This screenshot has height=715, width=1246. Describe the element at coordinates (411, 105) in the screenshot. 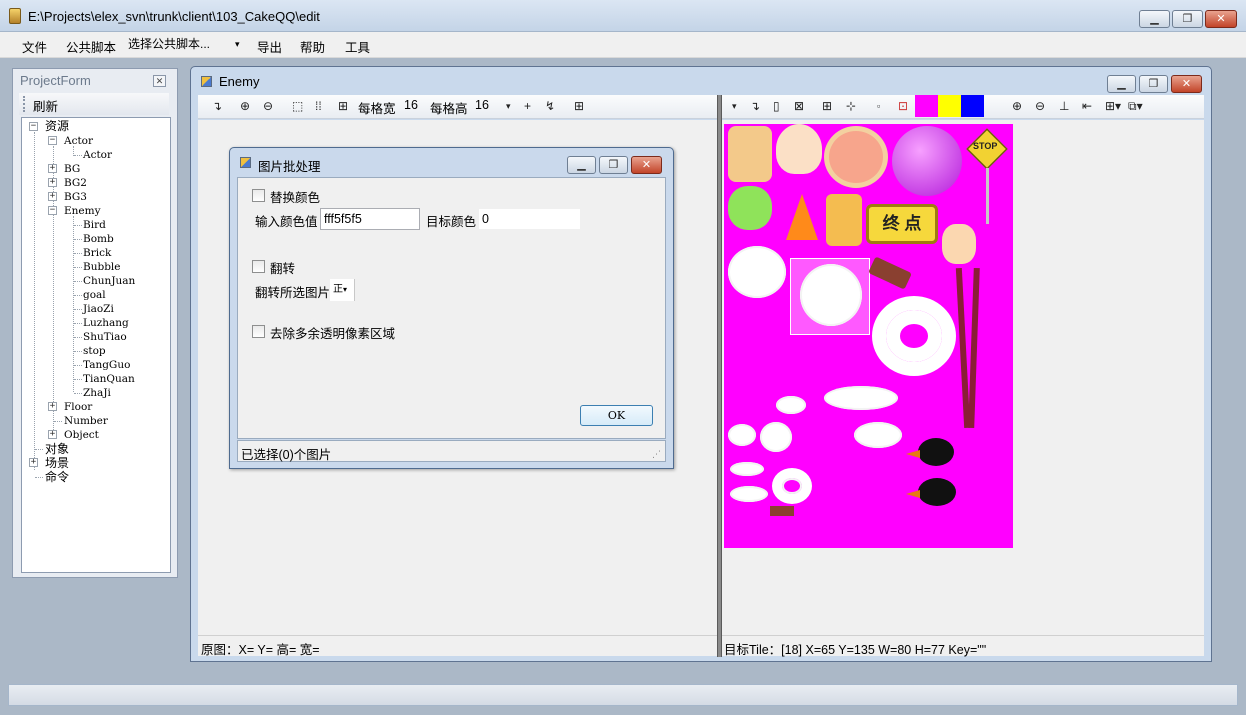

I see `cell-width-input: 16` at that location.